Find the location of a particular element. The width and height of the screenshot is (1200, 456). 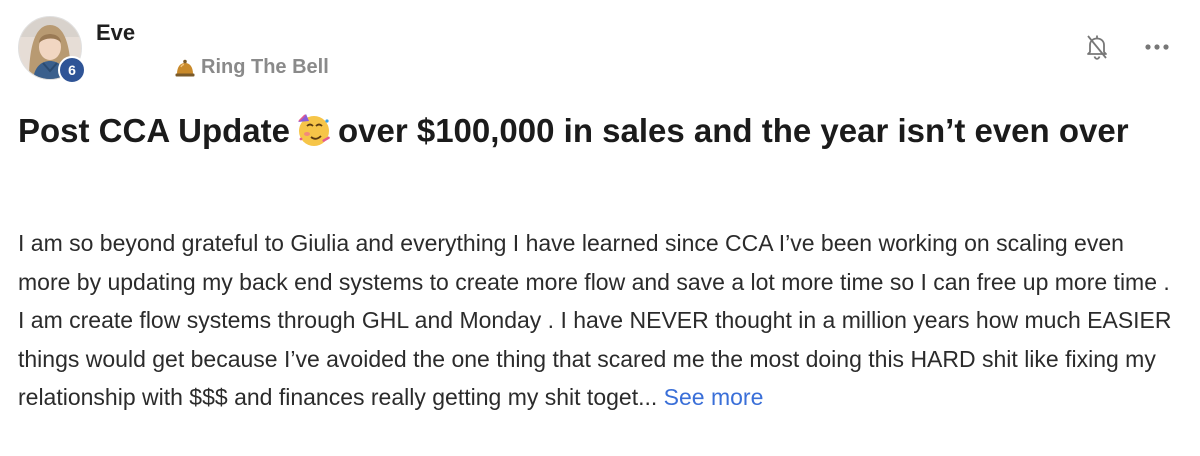

author-avatar-wrap: 6 is located at coordinates (52, 50).